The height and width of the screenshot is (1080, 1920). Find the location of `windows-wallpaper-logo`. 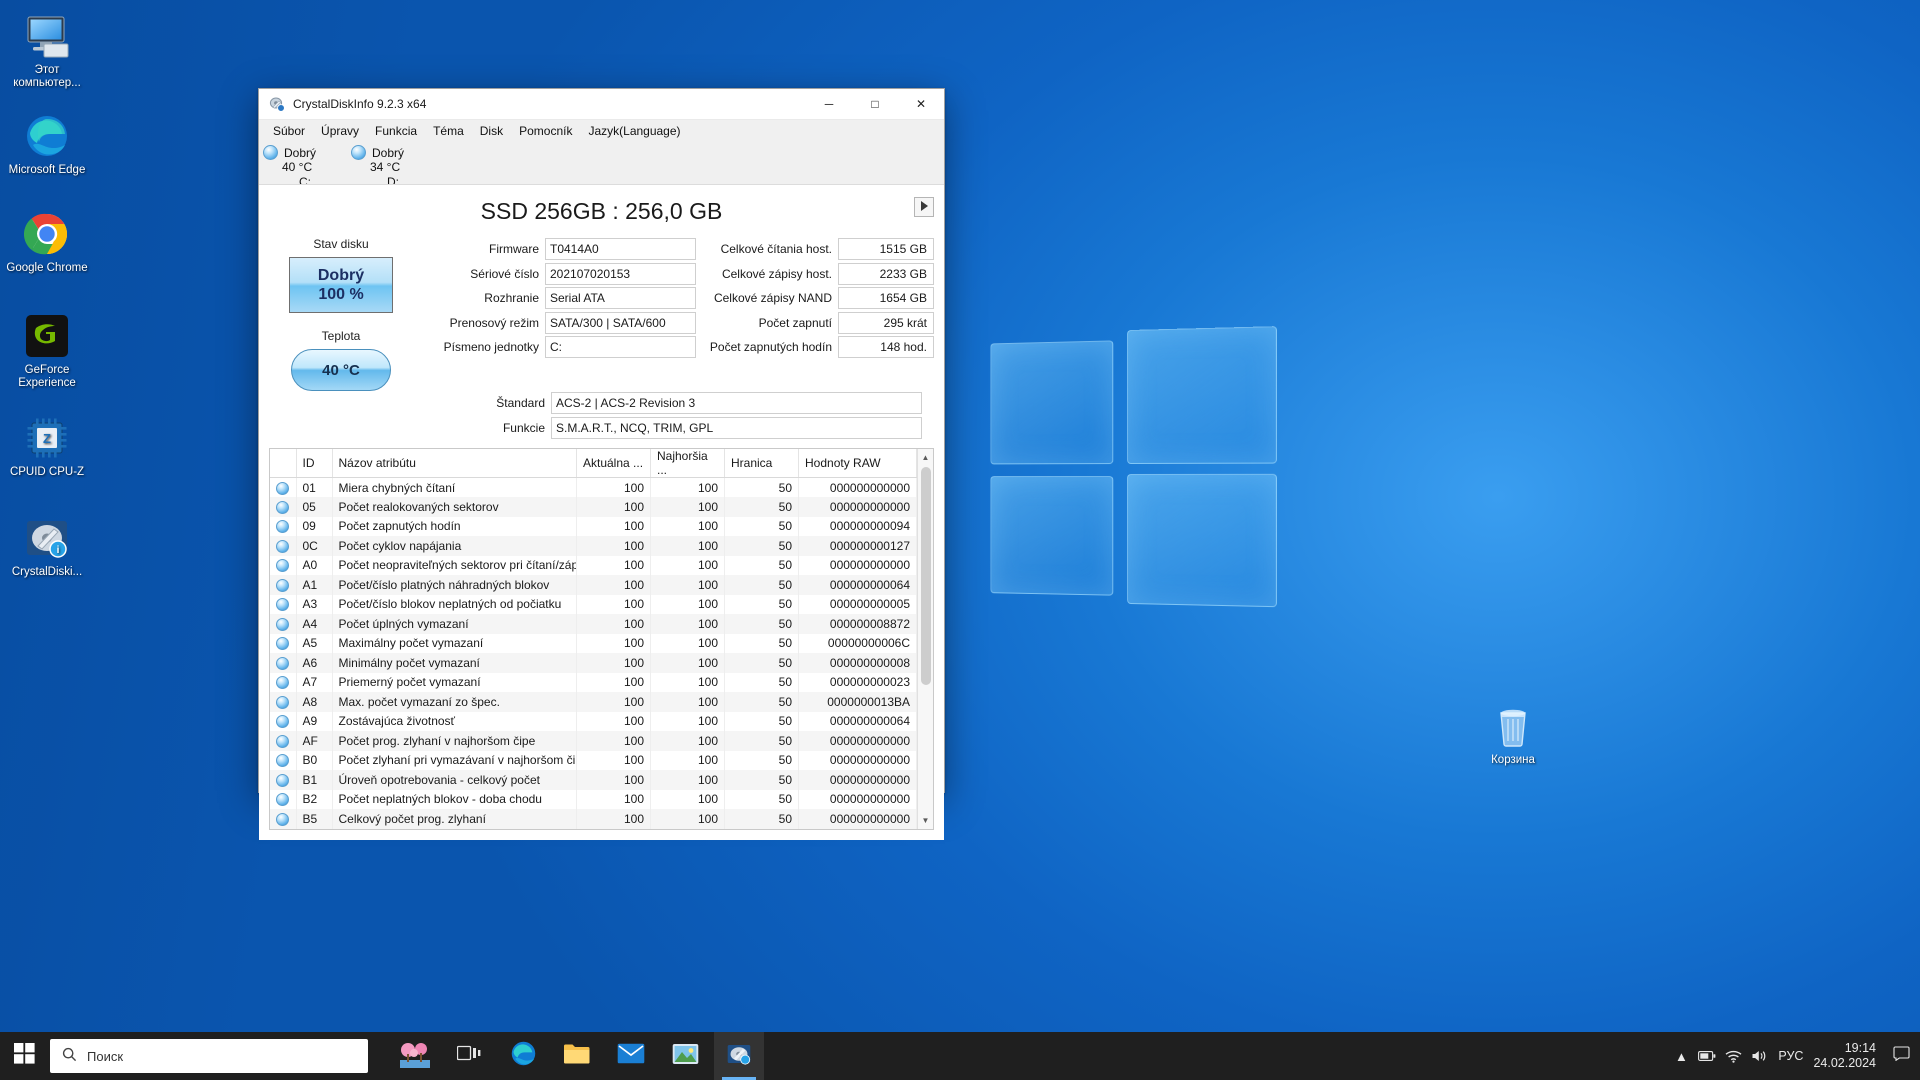

windows-wallpaper-logo is located at coordinates (1133, 480).